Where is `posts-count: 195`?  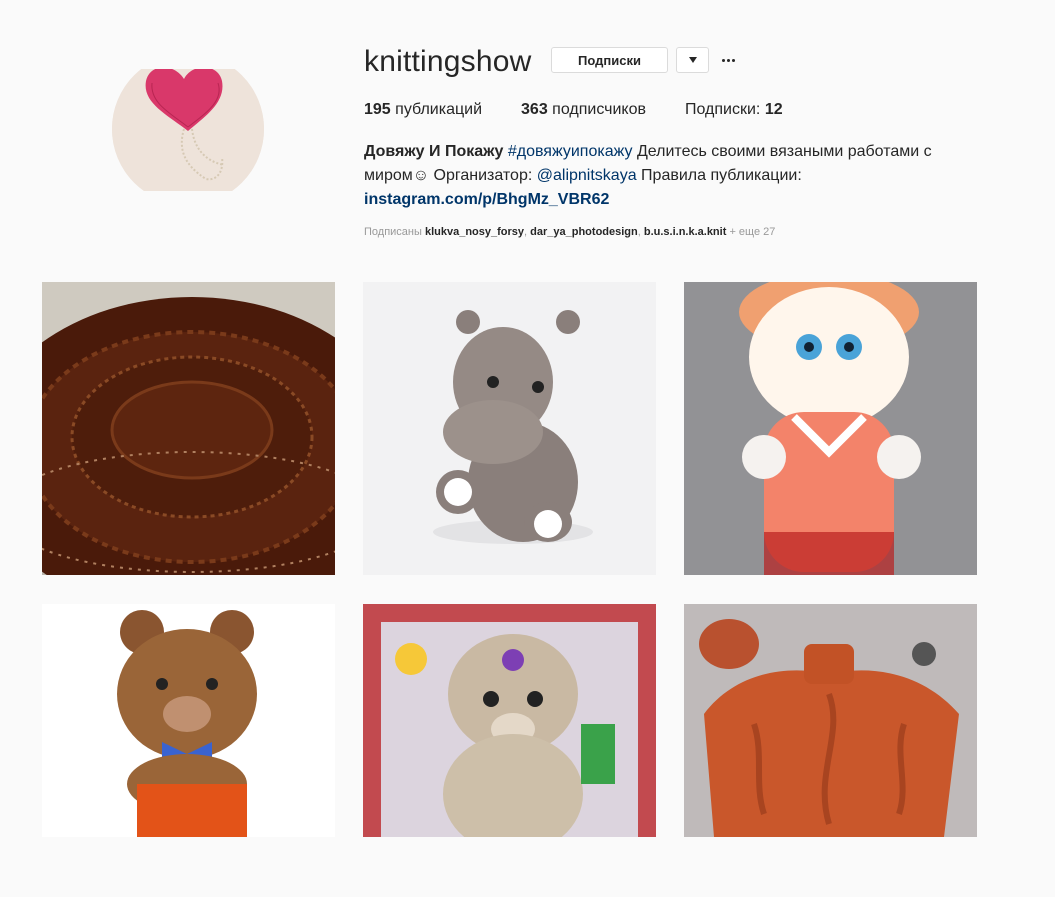 posts-count: 195 is located at coordinates (377, 109).